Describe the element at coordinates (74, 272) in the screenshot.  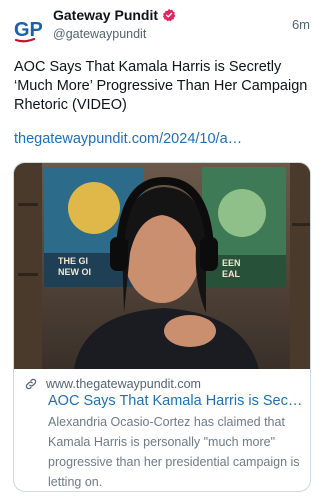
I see `svg-text: NEW OI` at that location.